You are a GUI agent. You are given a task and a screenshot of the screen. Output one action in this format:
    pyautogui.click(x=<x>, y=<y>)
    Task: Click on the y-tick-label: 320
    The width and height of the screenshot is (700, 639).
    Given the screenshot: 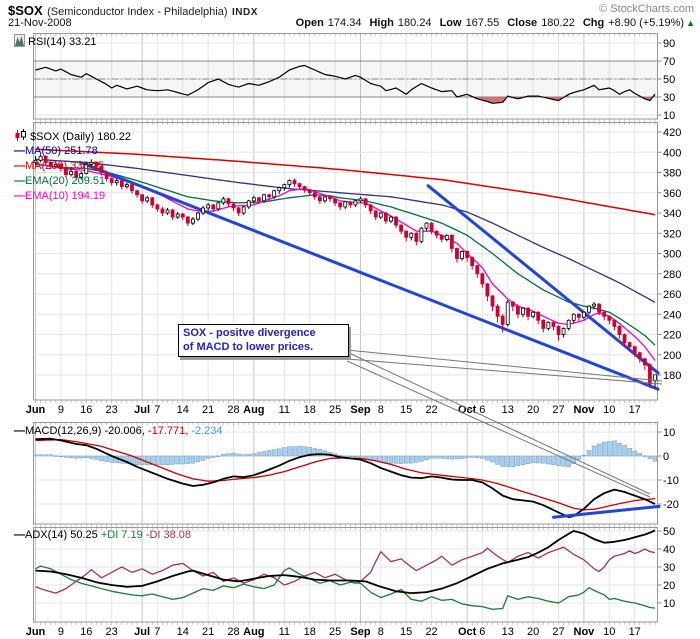 What is the action you would take?
    pyautogui.click(x=672, y=234)
    